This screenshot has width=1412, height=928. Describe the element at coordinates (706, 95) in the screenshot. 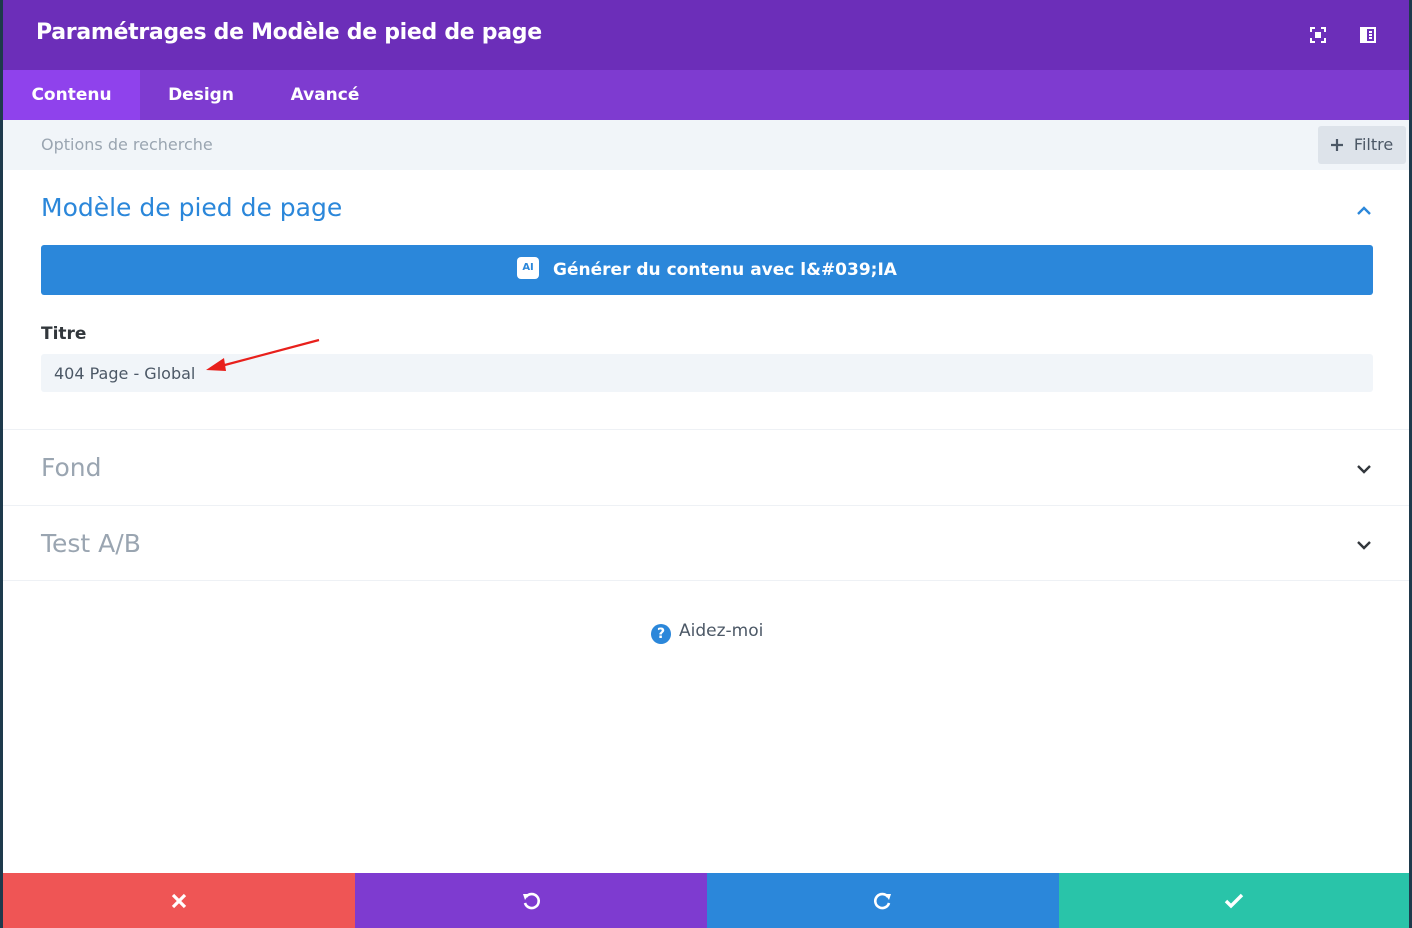

I see `tab-bar: Contenu Design Avancé` at that location.